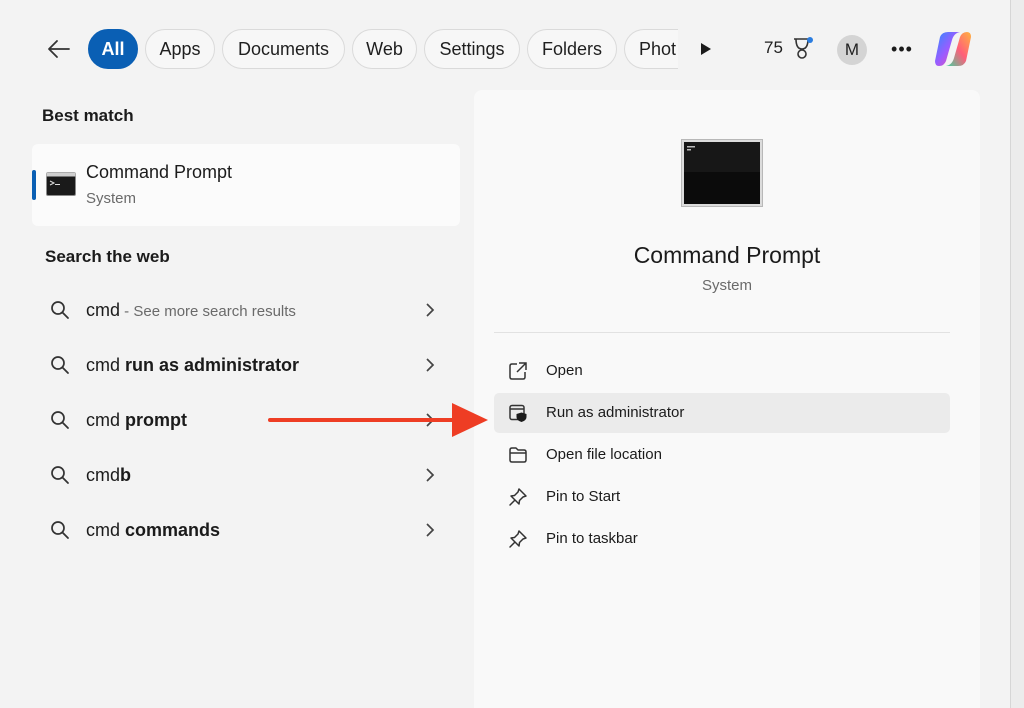 The image size is (1024, 708). What do you see at coordinates (88, 115) in the screenshot?
I see `best-match-heading: Best match` at bounding box center [88, 115].